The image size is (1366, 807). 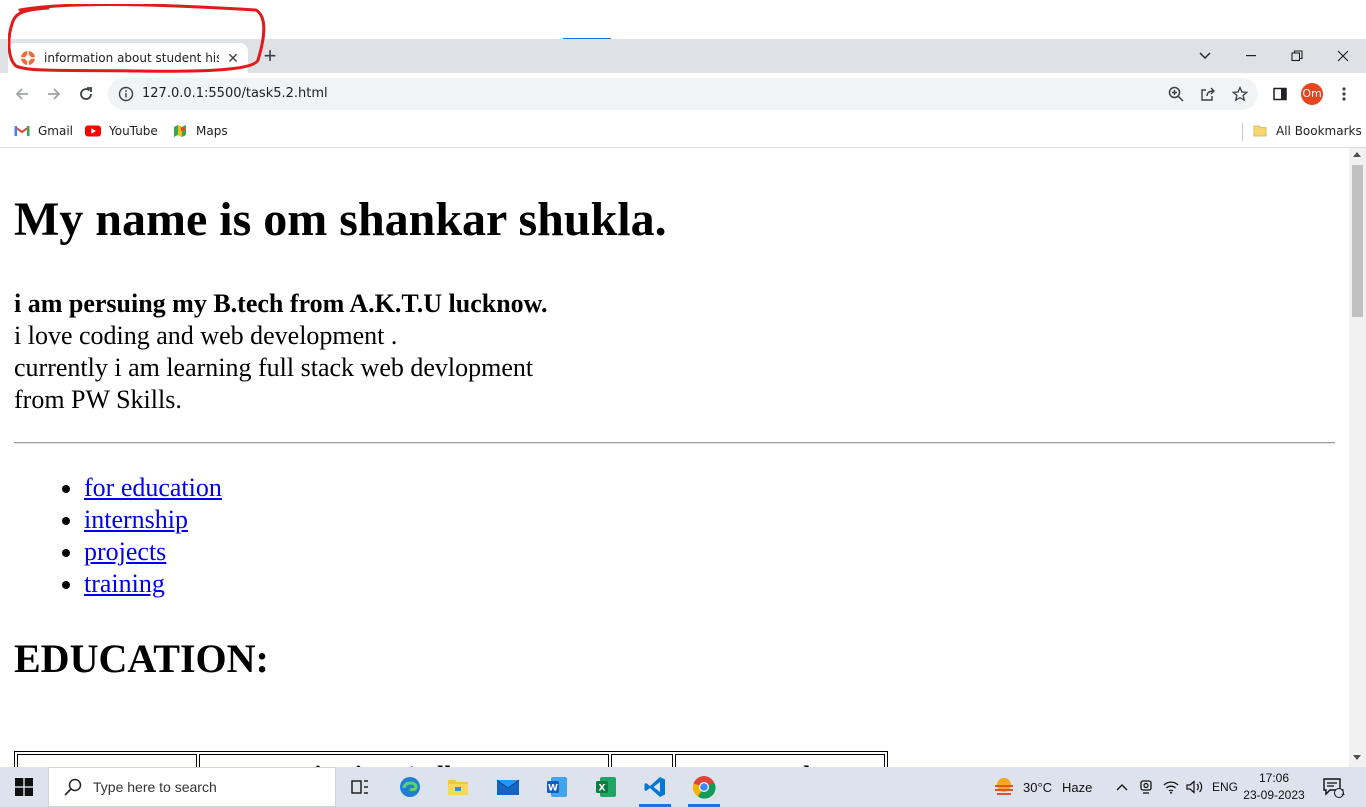 I want to click on table-header-cell: result, so click(x=780, y=760).